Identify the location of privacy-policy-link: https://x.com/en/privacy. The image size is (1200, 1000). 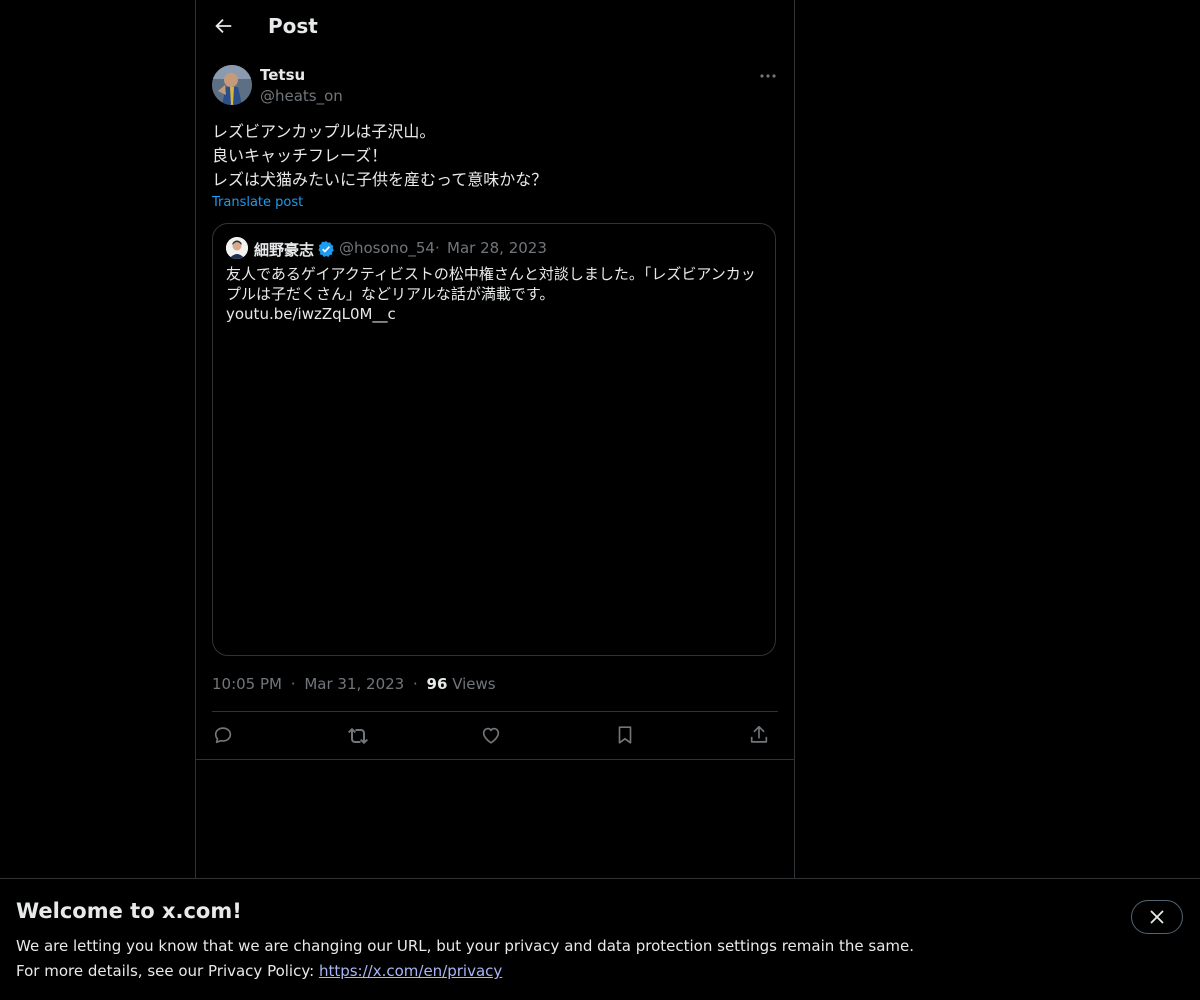
(410, 971).